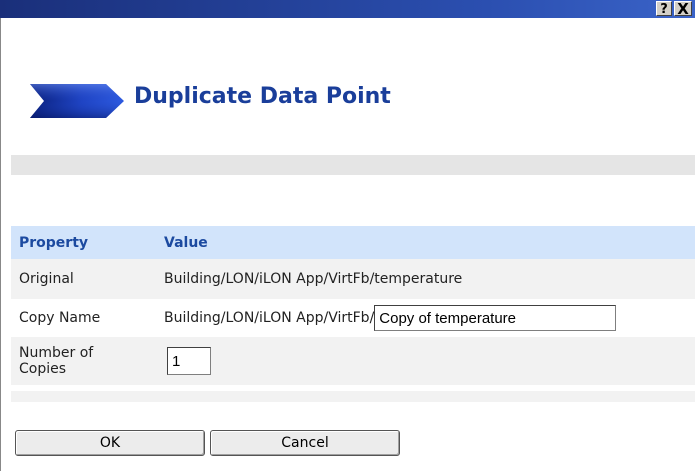  What do you see at coordinates (110, 443) in the screenshot?
I see `ok-button: OK` at bounding box center [110, 443].